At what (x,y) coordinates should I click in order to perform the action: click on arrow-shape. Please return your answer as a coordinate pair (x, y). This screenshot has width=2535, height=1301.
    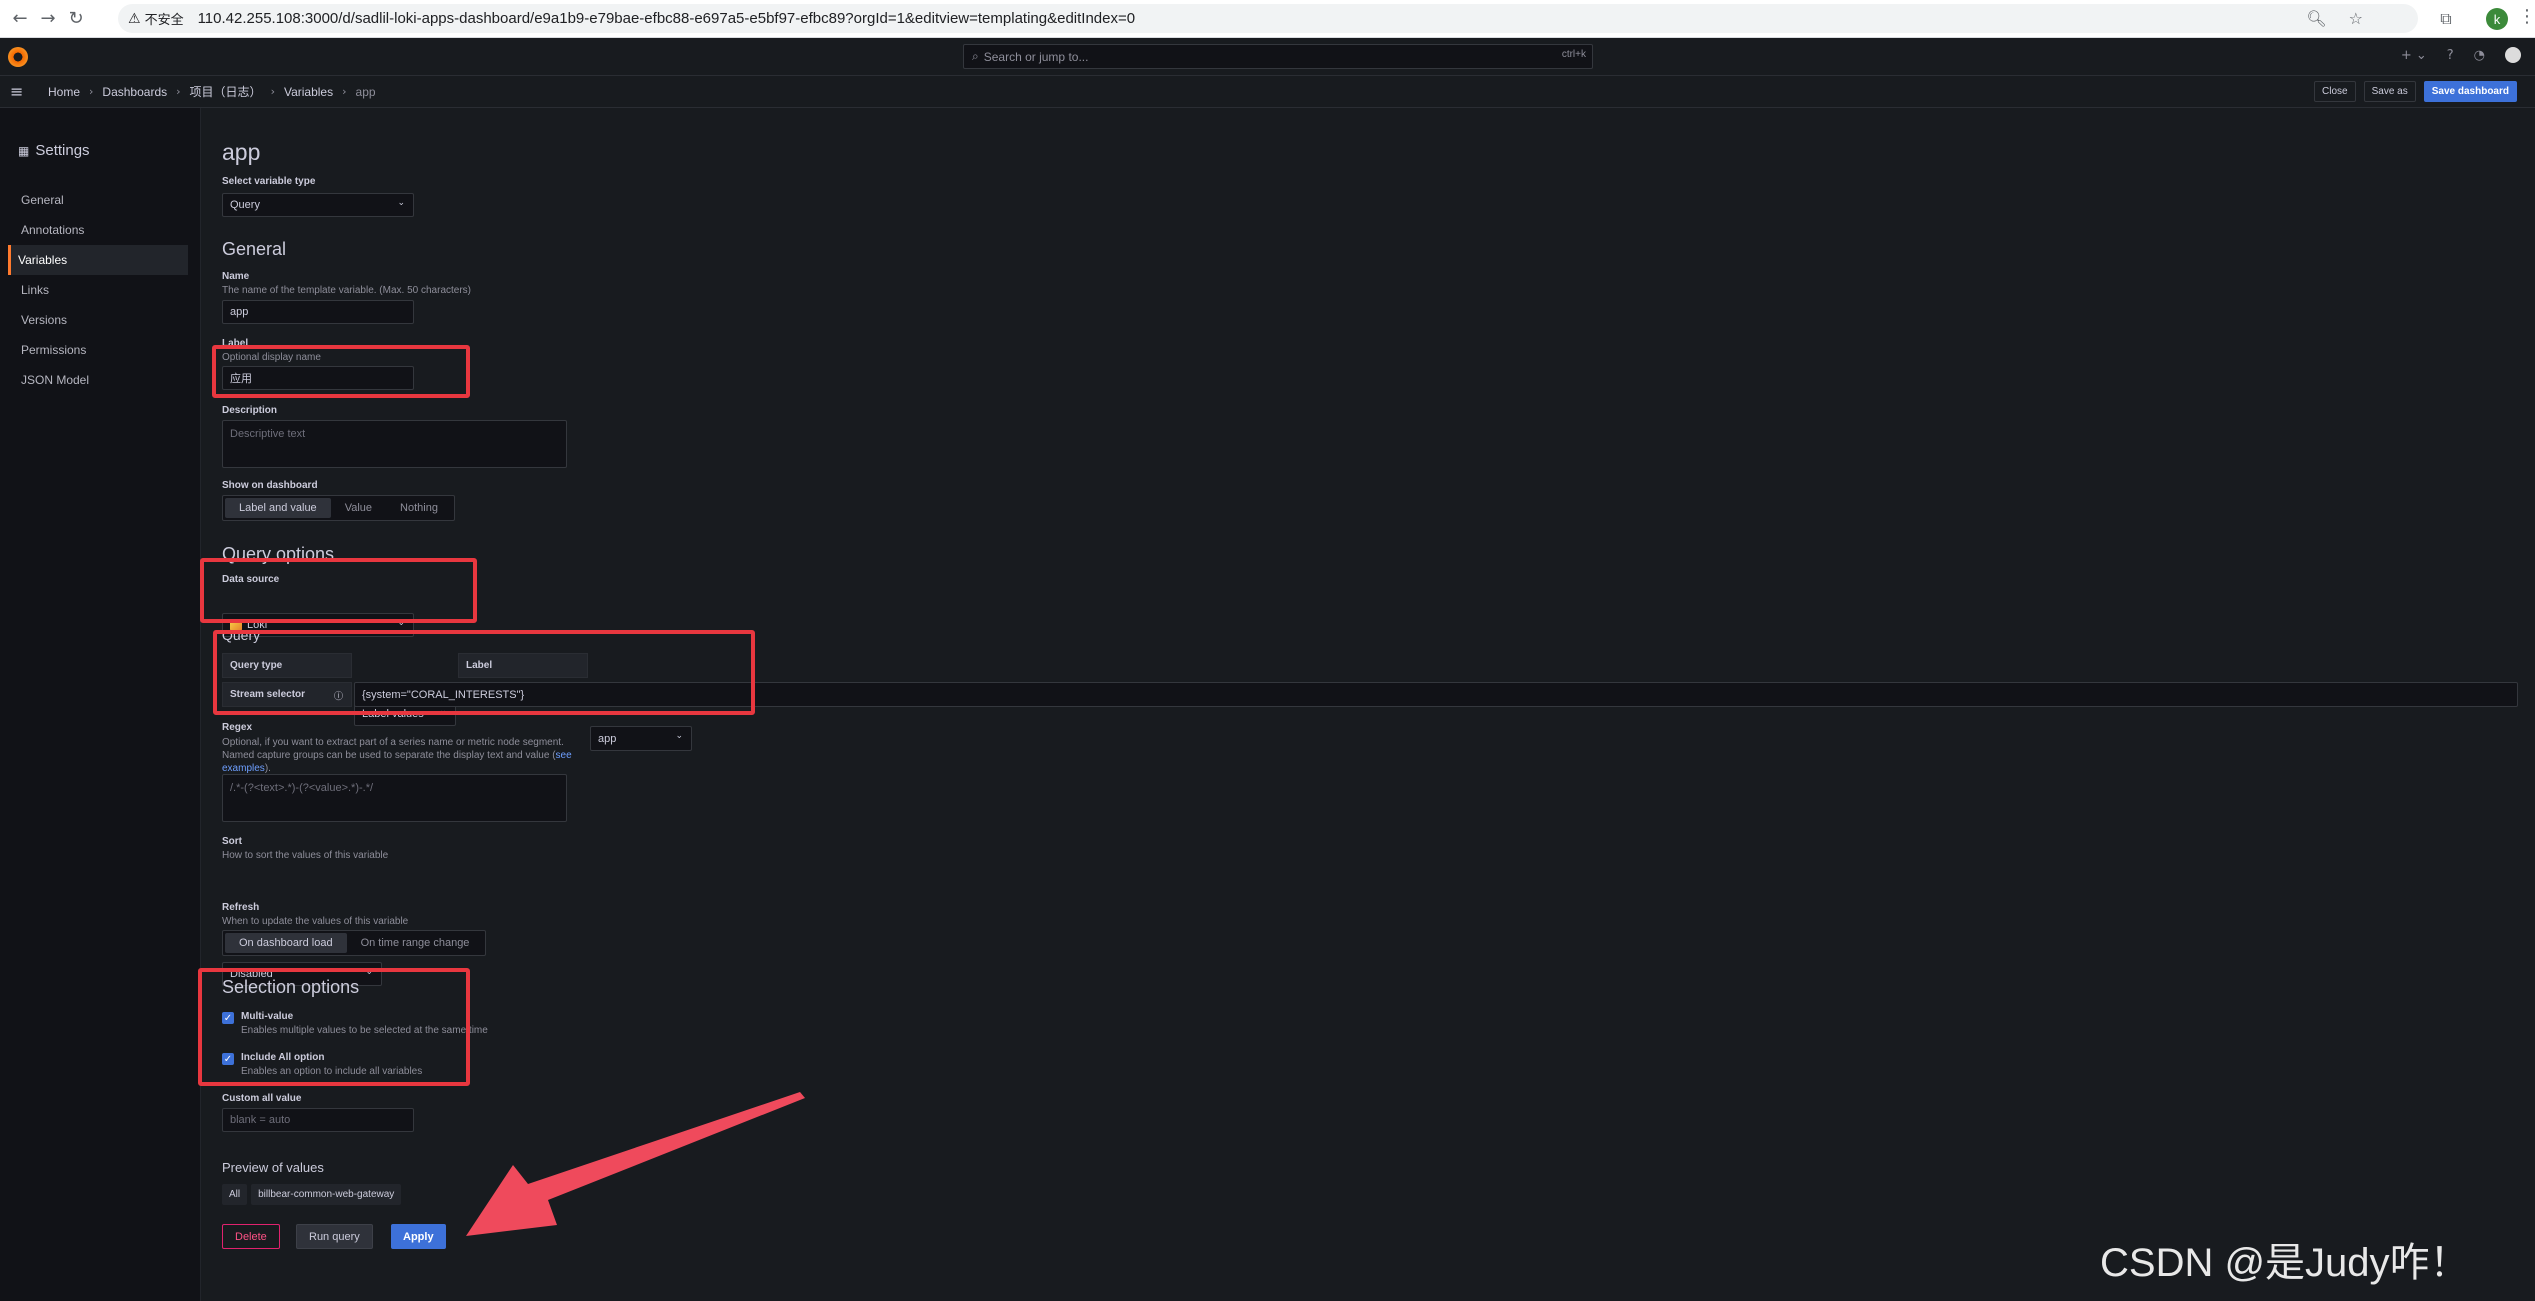
    Looking at the image, I should click on (635, 1164).